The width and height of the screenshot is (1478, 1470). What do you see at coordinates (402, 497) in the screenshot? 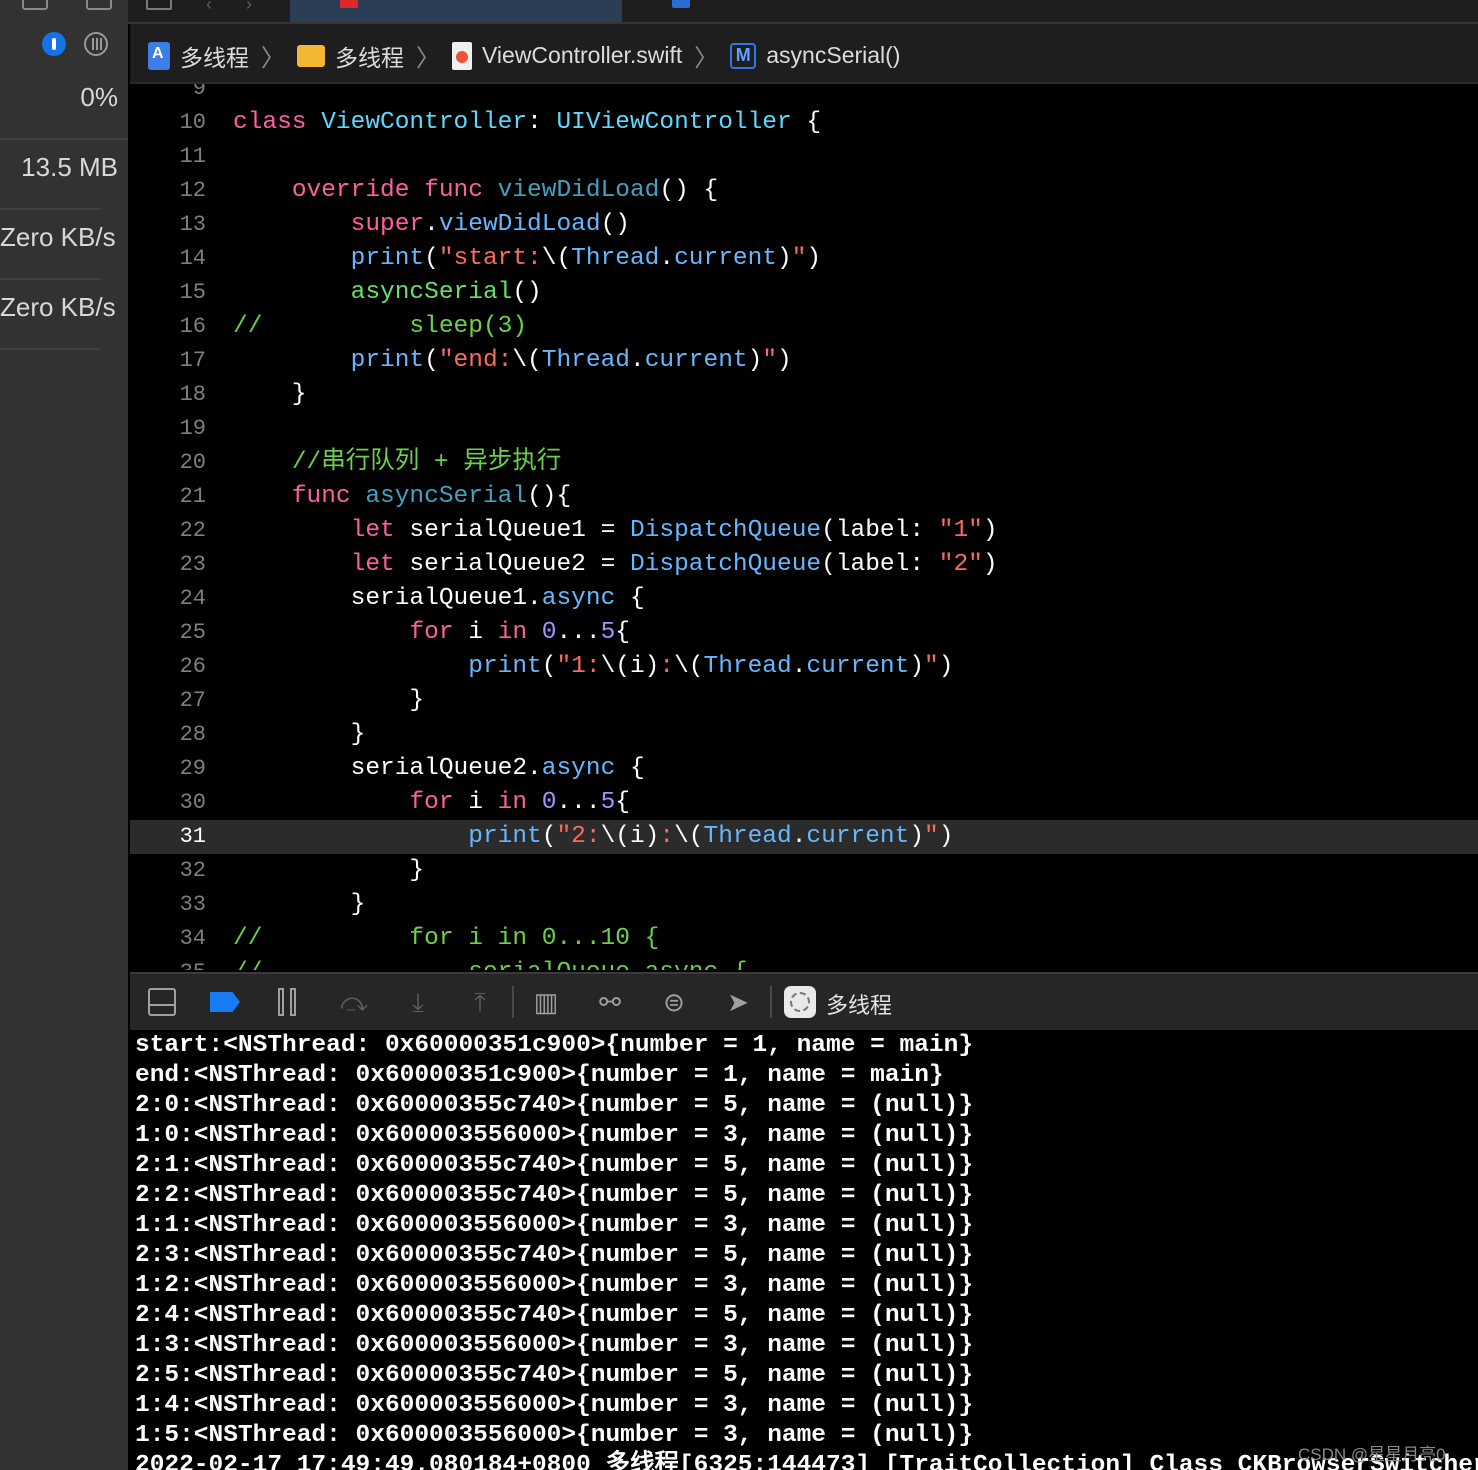
I see `code-text: func asyncSerial(){` at bounding box center [402, 497].